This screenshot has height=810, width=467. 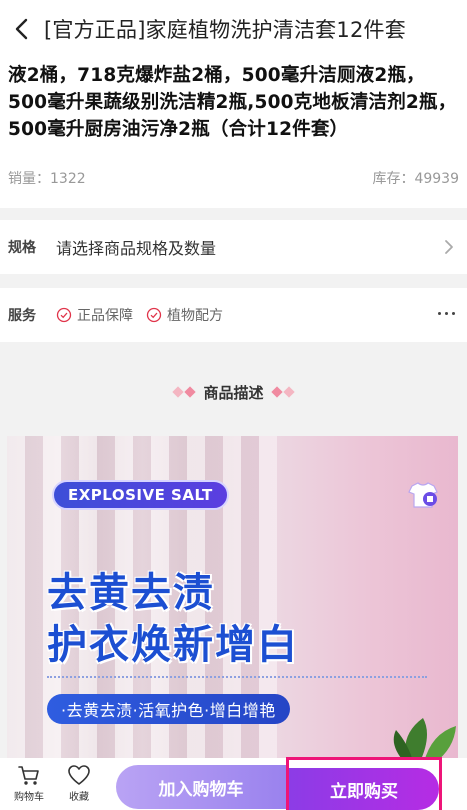 I want to click on top-nav-bar: [官方正品]家庭植物洗护清洁套12件套, so click(x=233, y=29).